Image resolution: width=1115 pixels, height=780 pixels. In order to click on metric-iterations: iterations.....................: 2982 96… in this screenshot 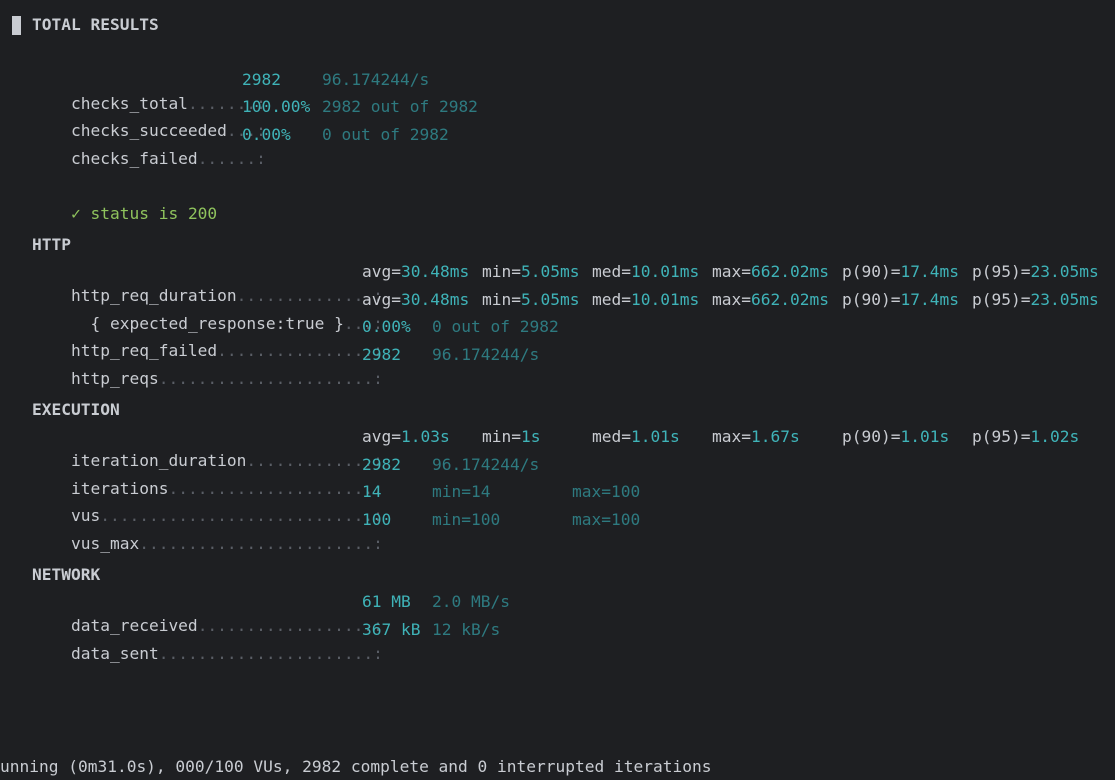, I will do `click(285, 475)`.